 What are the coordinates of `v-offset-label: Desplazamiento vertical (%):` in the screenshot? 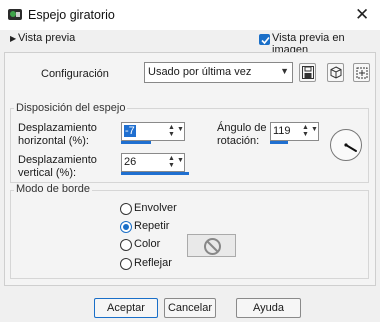 It's located at (57, 166).